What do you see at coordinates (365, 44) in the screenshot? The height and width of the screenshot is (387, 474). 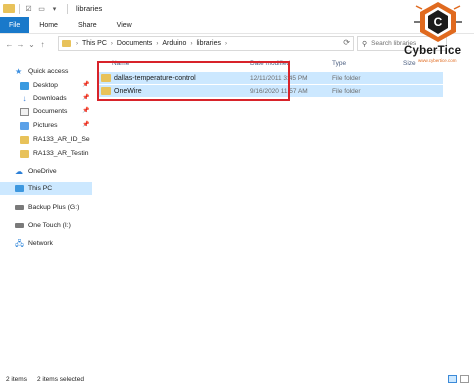 I see `search-icon: ⚲` at bounding box center [365, 44].